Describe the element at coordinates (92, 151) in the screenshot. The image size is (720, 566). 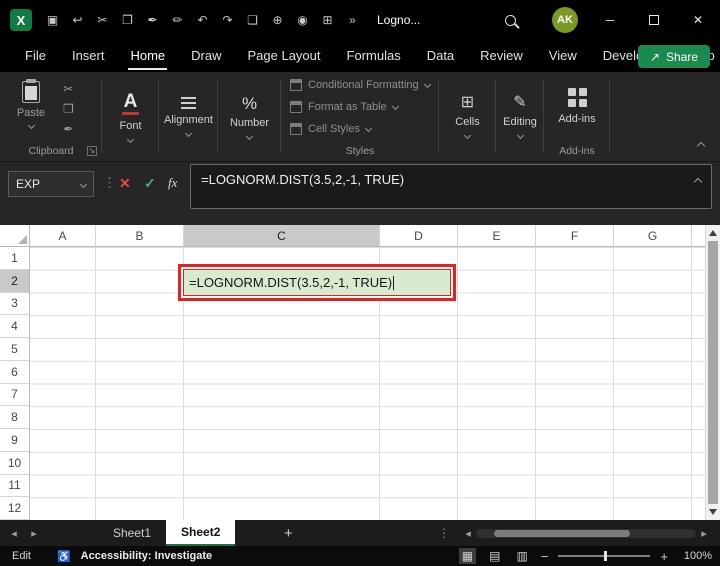
I see `clipboard-dialog-launcher-icon: ↘` at that location.